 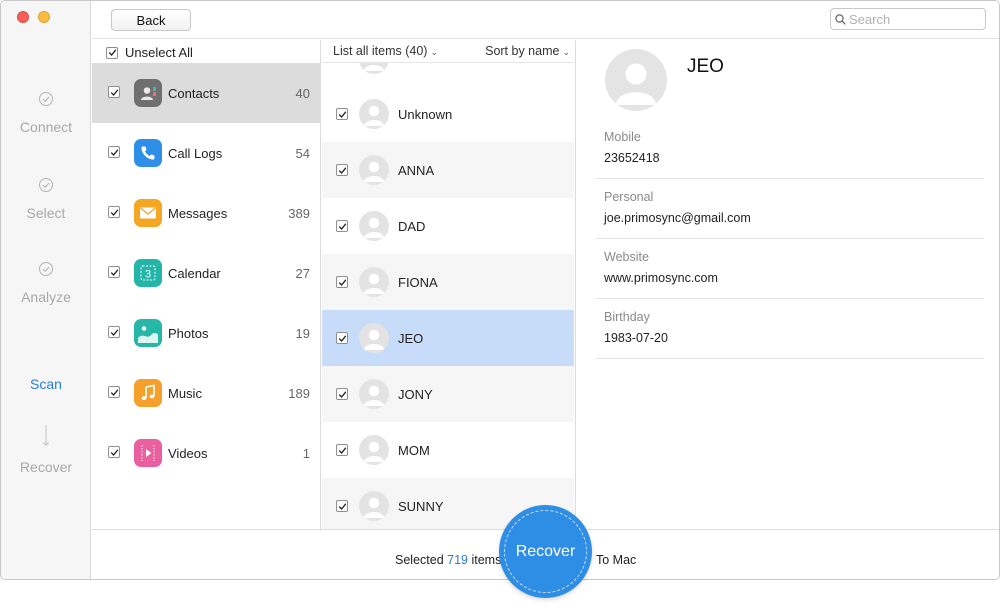 What do you see at coordinates (188, 333) in the screenshot?
I see `category-name: Photos` at bounding box center [188, 333].